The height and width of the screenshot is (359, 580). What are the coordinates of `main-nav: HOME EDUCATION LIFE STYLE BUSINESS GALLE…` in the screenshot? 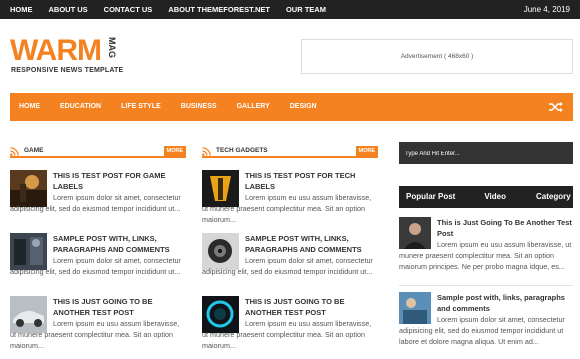 It's located at (291, 107).